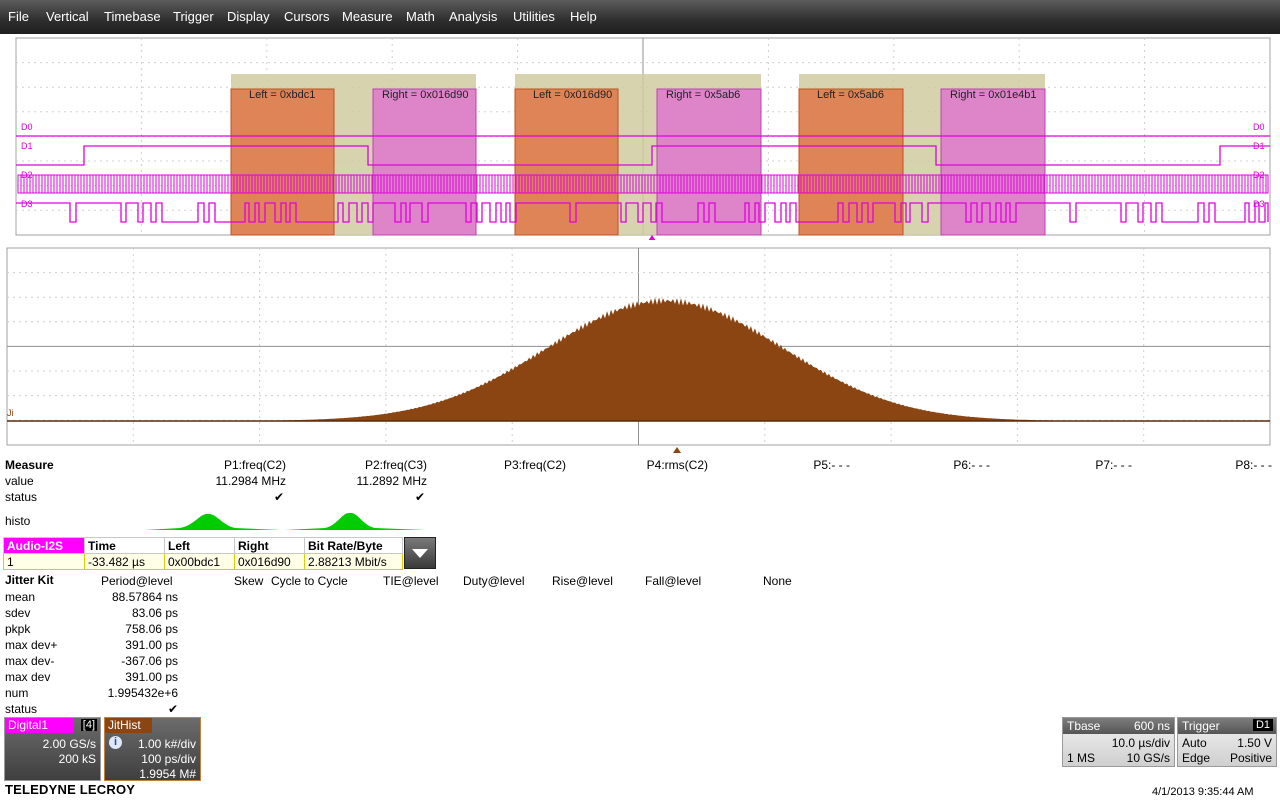  Describe the element at coordinates (17, 693) in the screenshot. I see `jitter-row-label: num` at that location.